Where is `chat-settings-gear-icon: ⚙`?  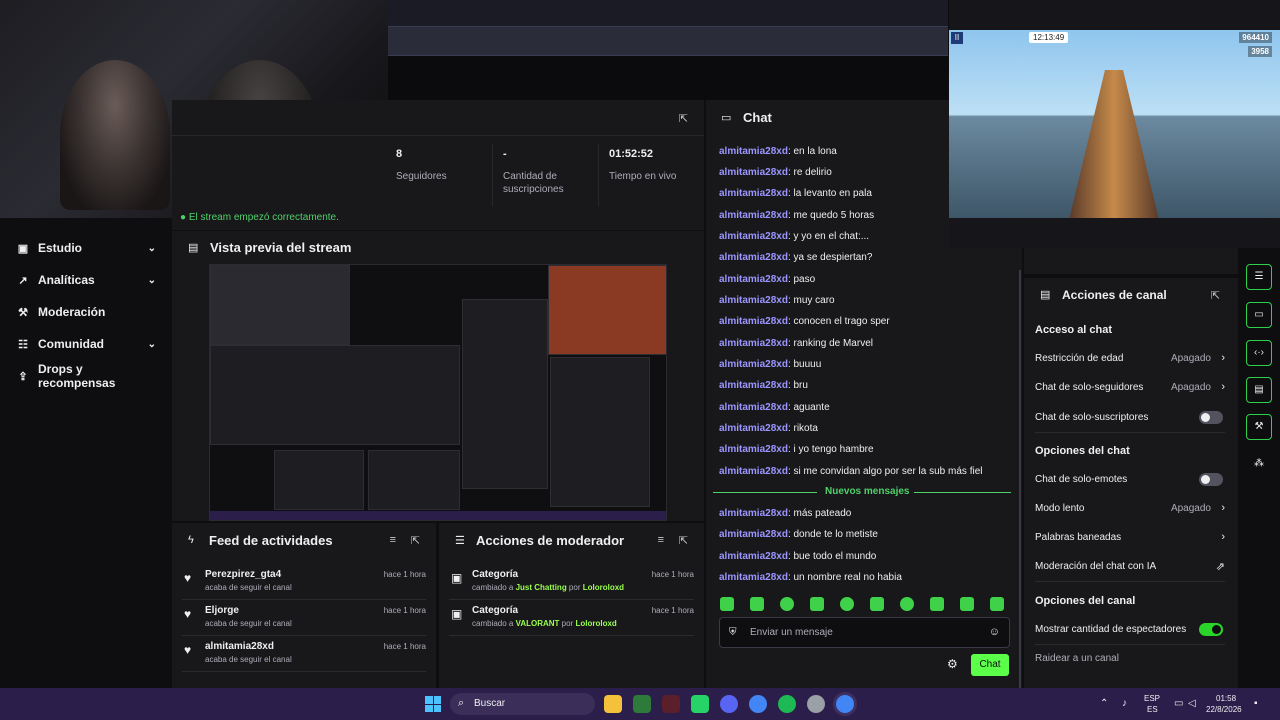
chat-settings-gear-icon: ⚙ is located at coordinates (952, 664).